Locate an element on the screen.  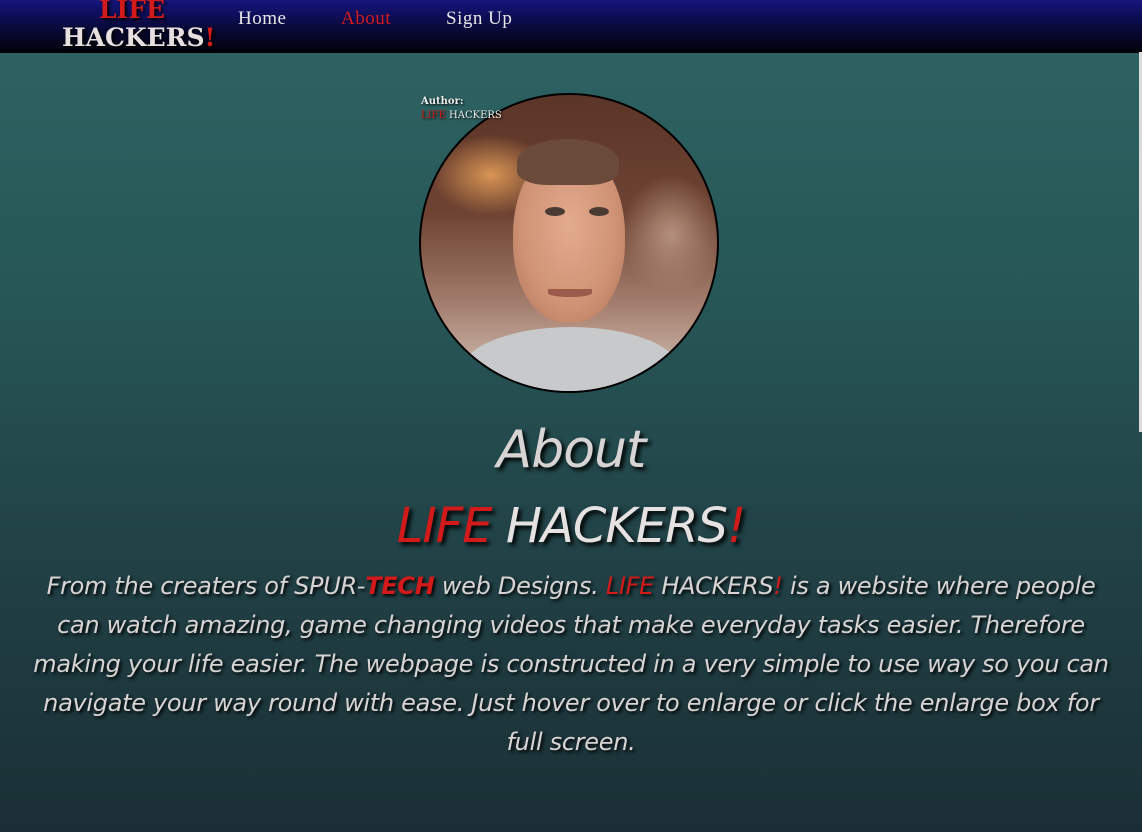
desc-exclaim: ! is located at coordinates (778, 586).